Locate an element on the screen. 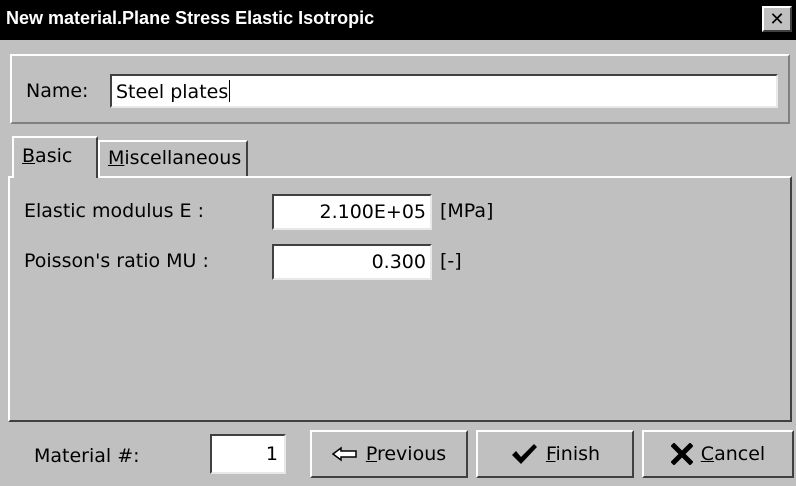  tab-basic-label: asic is located at coordinates (54, 156).